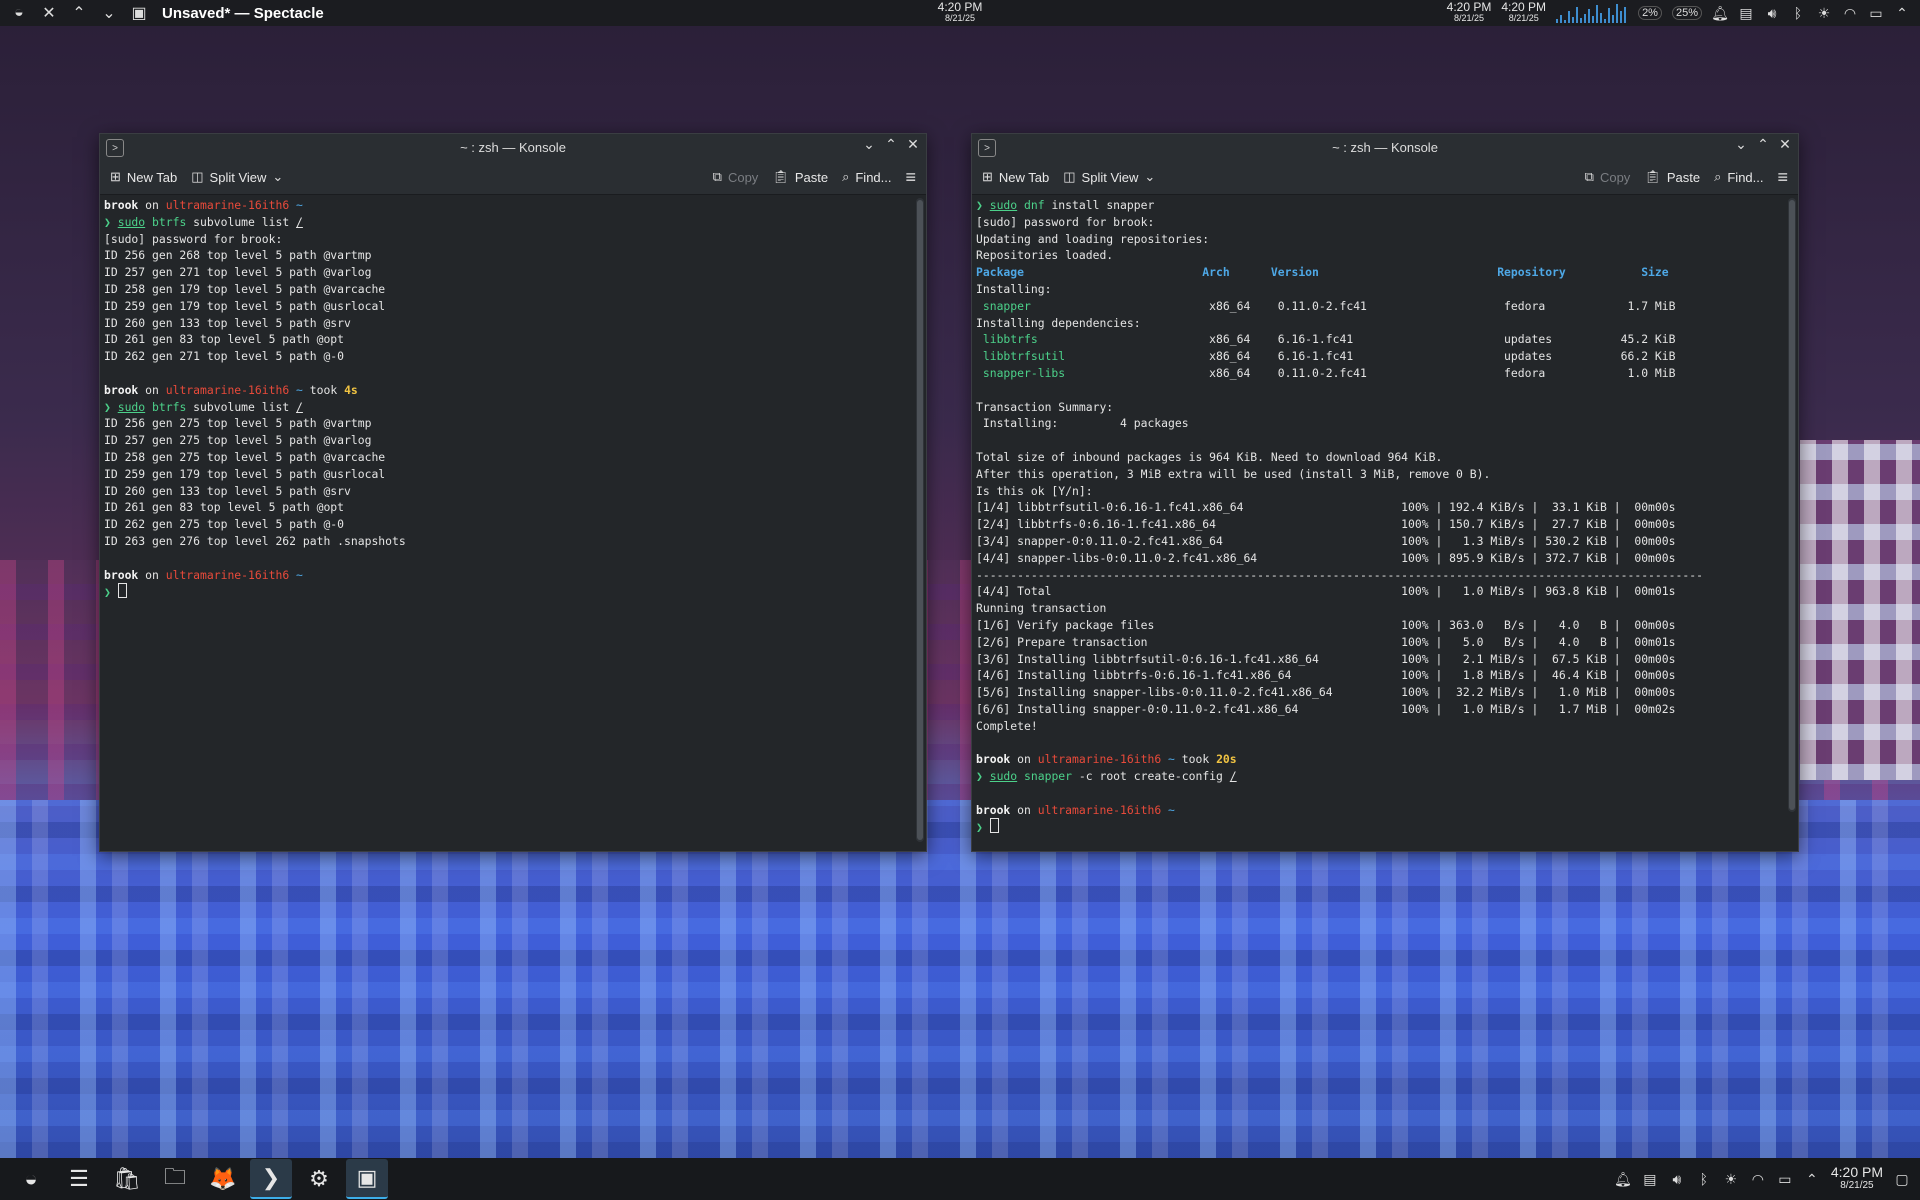 The height and width of the screenshot is (1200, 1920). Describe the element at coordinates (983, 776) in the screenshot. I see `prompt-arrow: ❯` at that location.